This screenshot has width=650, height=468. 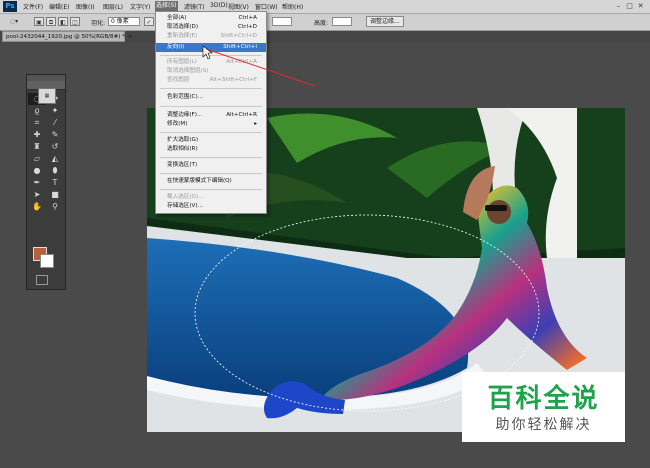 What do you see at coordinates (37, 207) in the screenshot?
I see `hand-tool-icon: ✋` at bounding box center [37, 207].